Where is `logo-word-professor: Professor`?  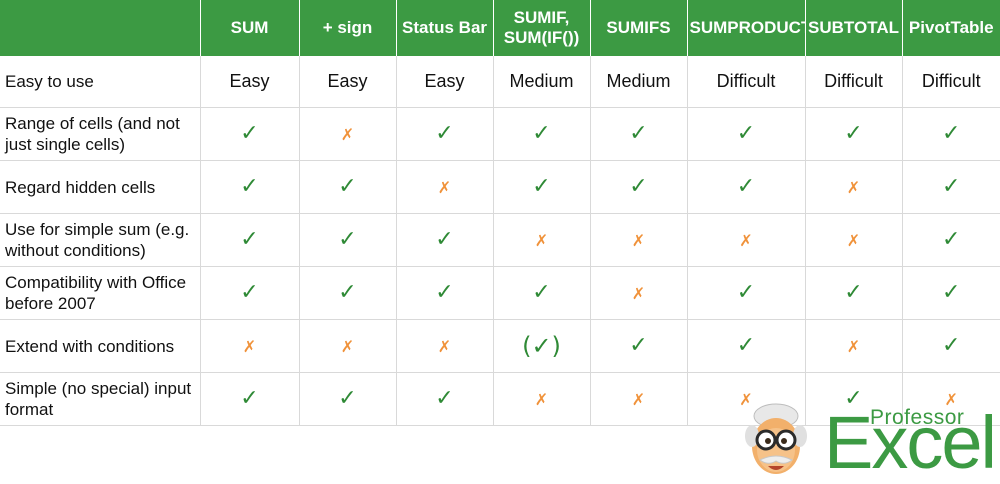 logo-word-professor: Professor is located at coordinates (917, 417).